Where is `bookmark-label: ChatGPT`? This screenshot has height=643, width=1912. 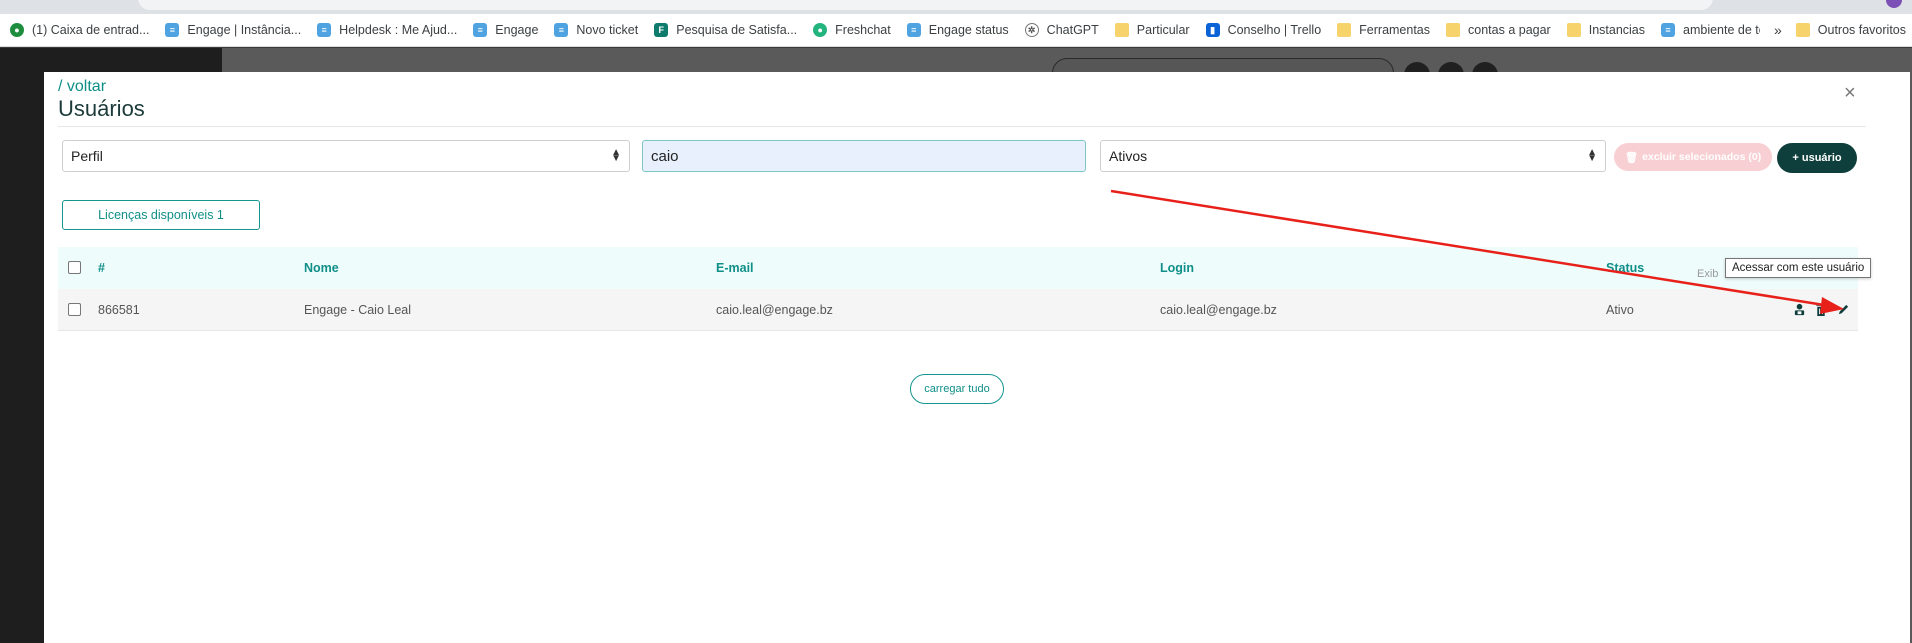 bookmark-label: ChatGPT is located at coordinates (1072, 30).